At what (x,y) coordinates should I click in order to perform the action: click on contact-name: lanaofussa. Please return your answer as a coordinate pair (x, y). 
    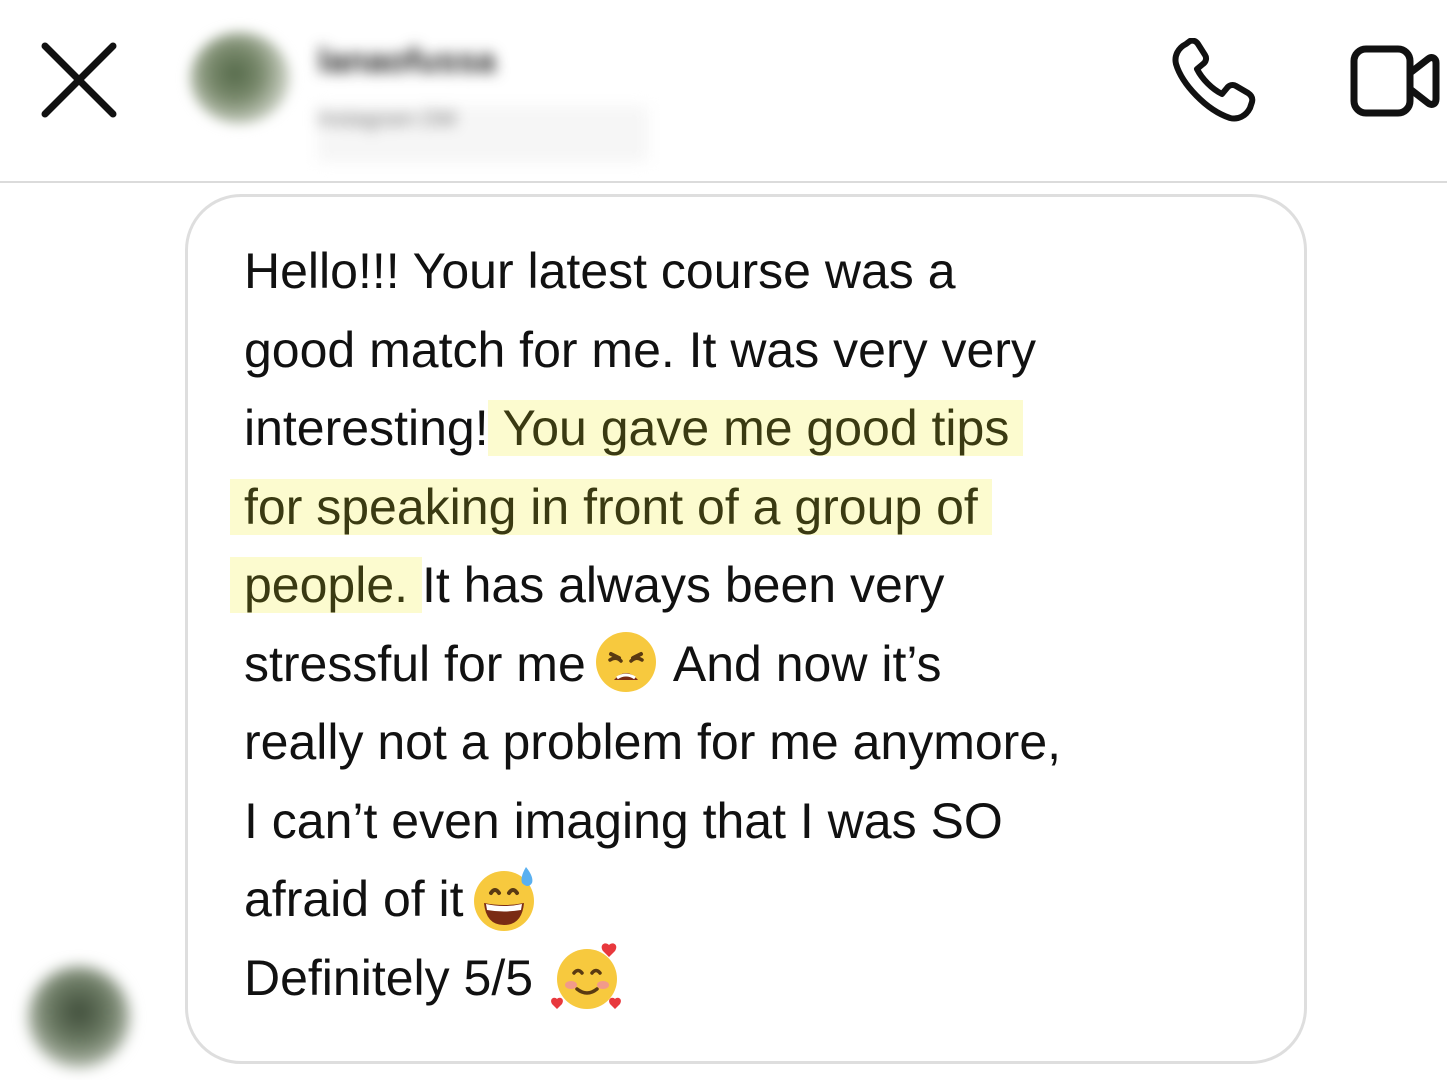
    Looking at the image, I should click on (438, 62).